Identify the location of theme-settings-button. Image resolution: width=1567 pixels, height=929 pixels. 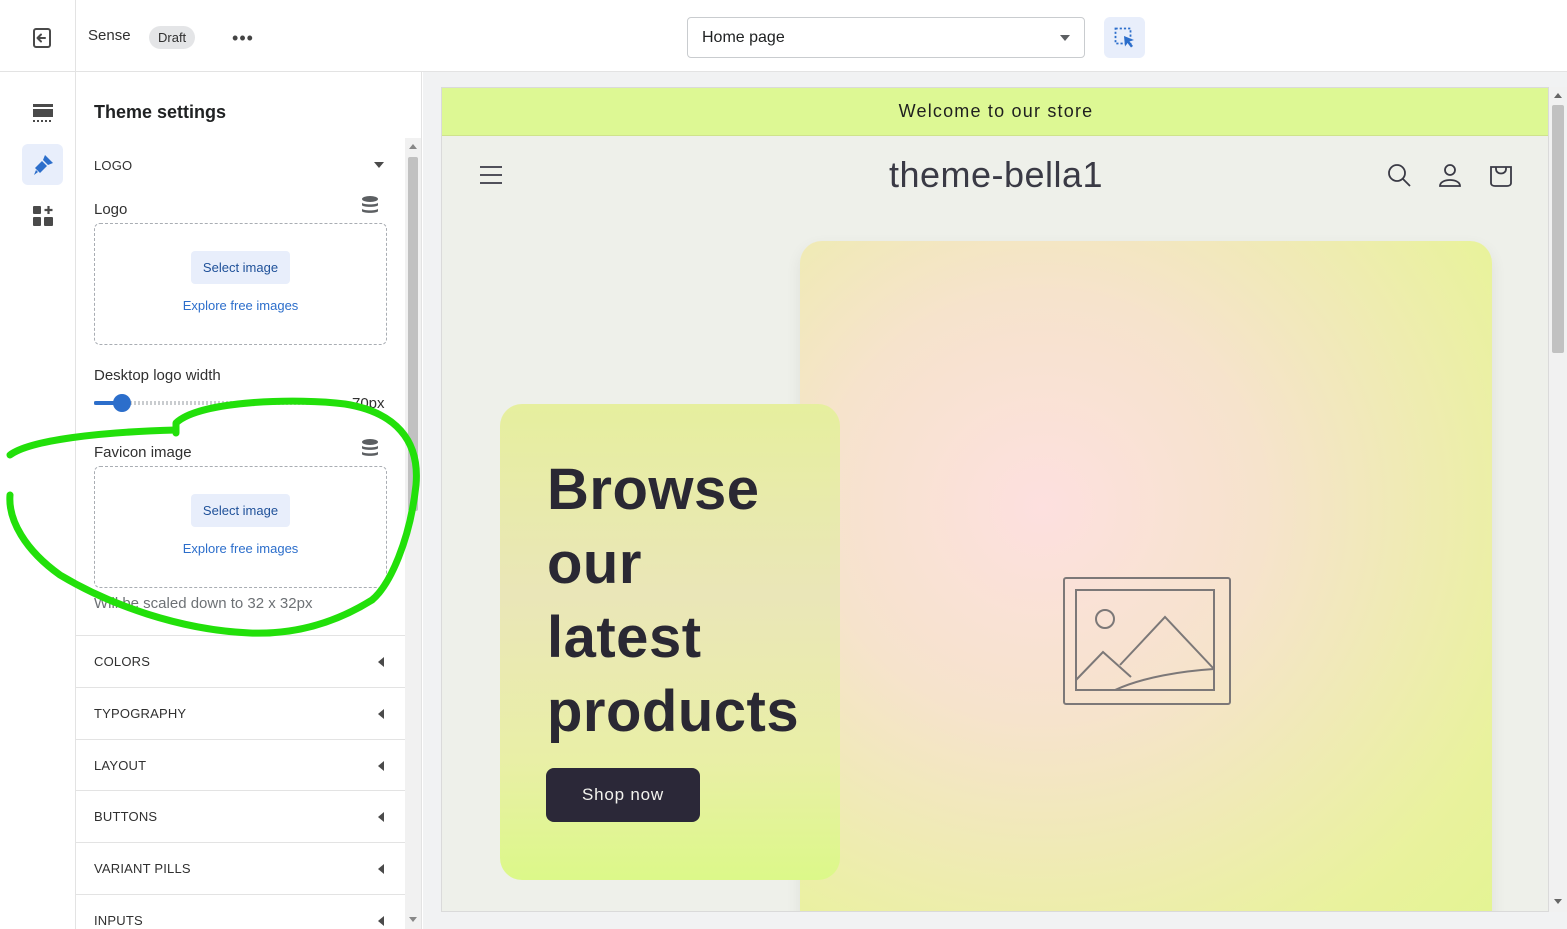
(42, 164).